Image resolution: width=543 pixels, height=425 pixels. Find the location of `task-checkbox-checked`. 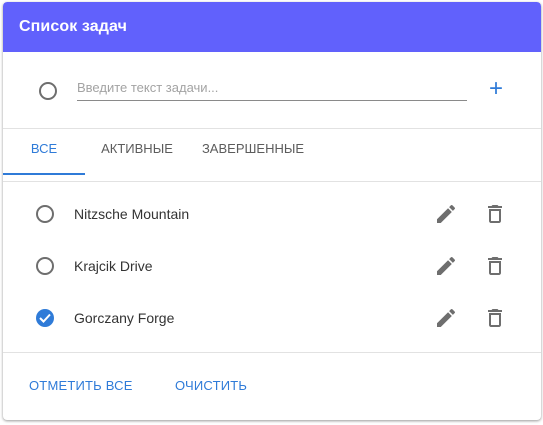

task-checkbox-checked is located at coordinates (45, 318).